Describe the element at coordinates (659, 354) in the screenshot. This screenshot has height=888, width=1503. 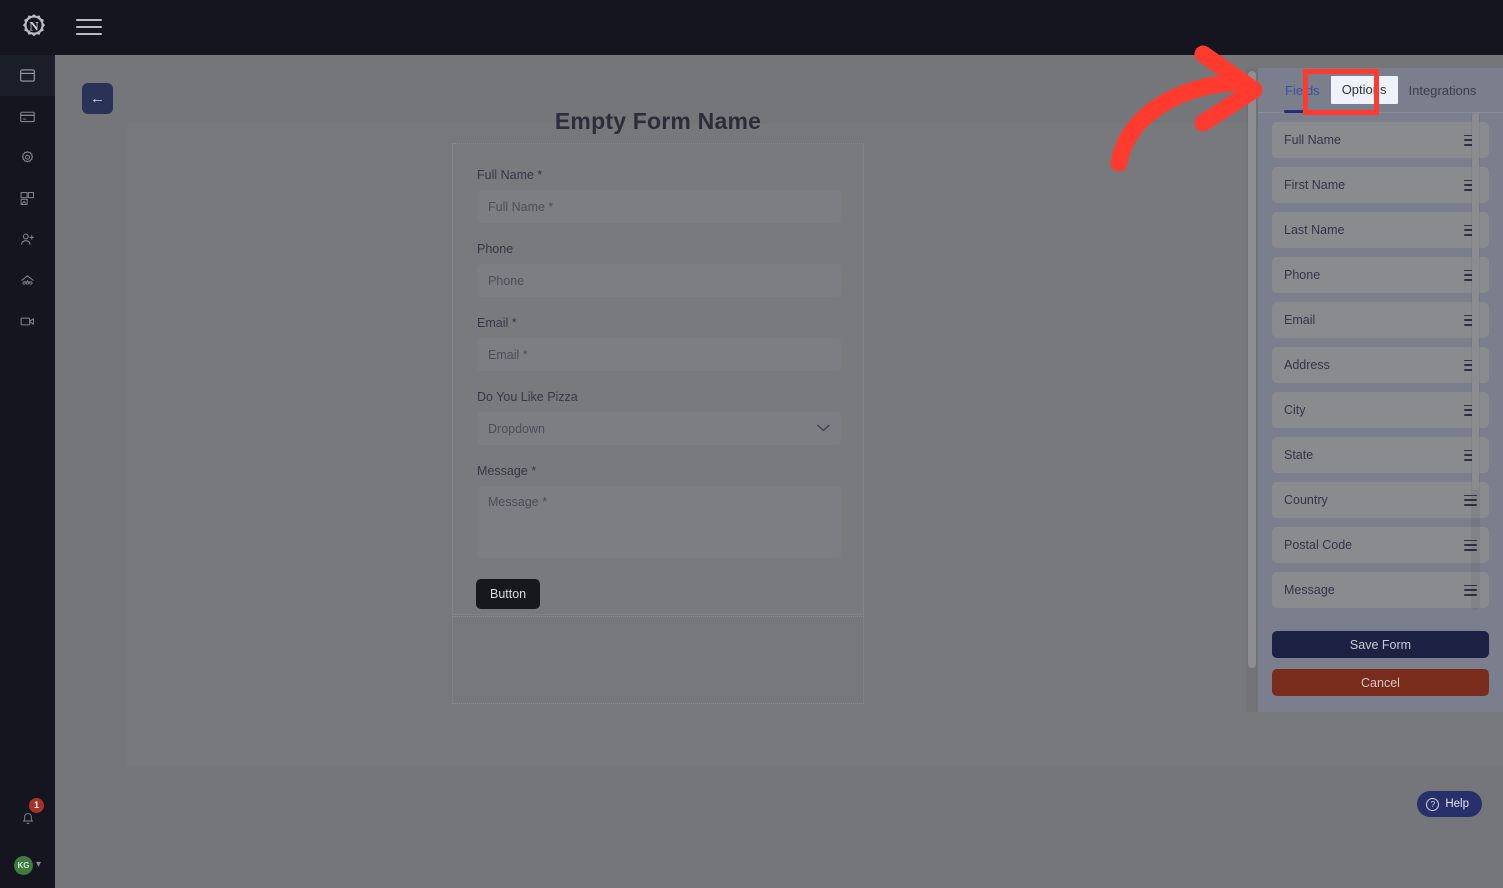
I see `email-input` at that location.